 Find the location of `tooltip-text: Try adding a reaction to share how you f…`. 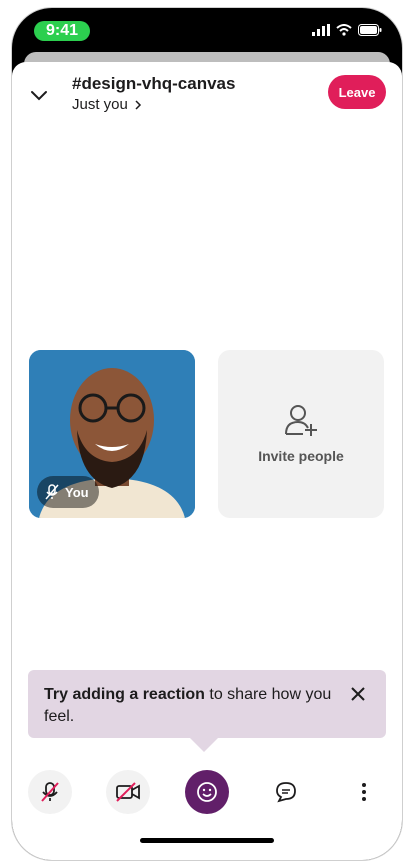

tooltip-text: Try adding a reaction to share how you f… is located at coordinates (194, 706).